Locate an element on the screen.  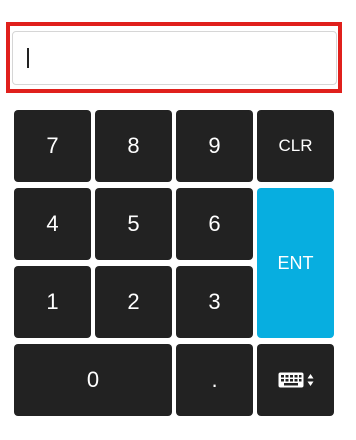
key-decimal: . is located at coordinates (214, 380).